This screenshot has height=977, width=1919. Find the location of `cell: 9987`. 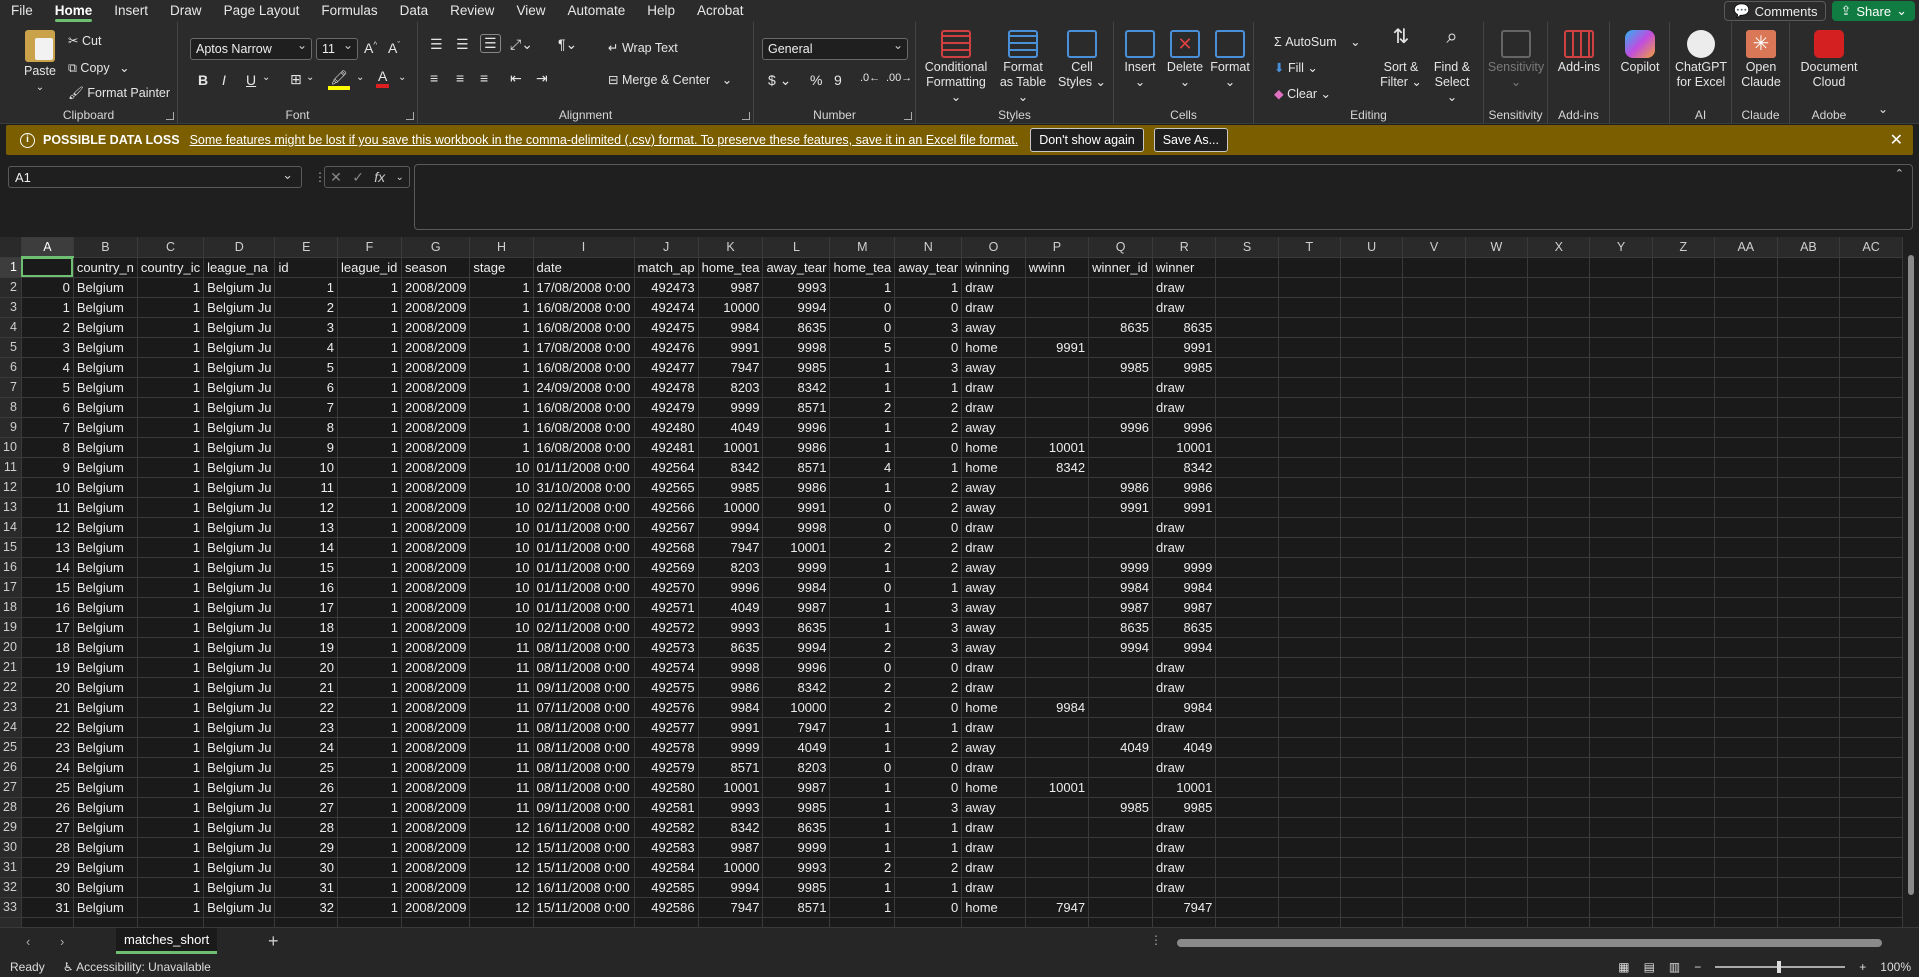

cell: 9987 is located at coordinates (731, 847).